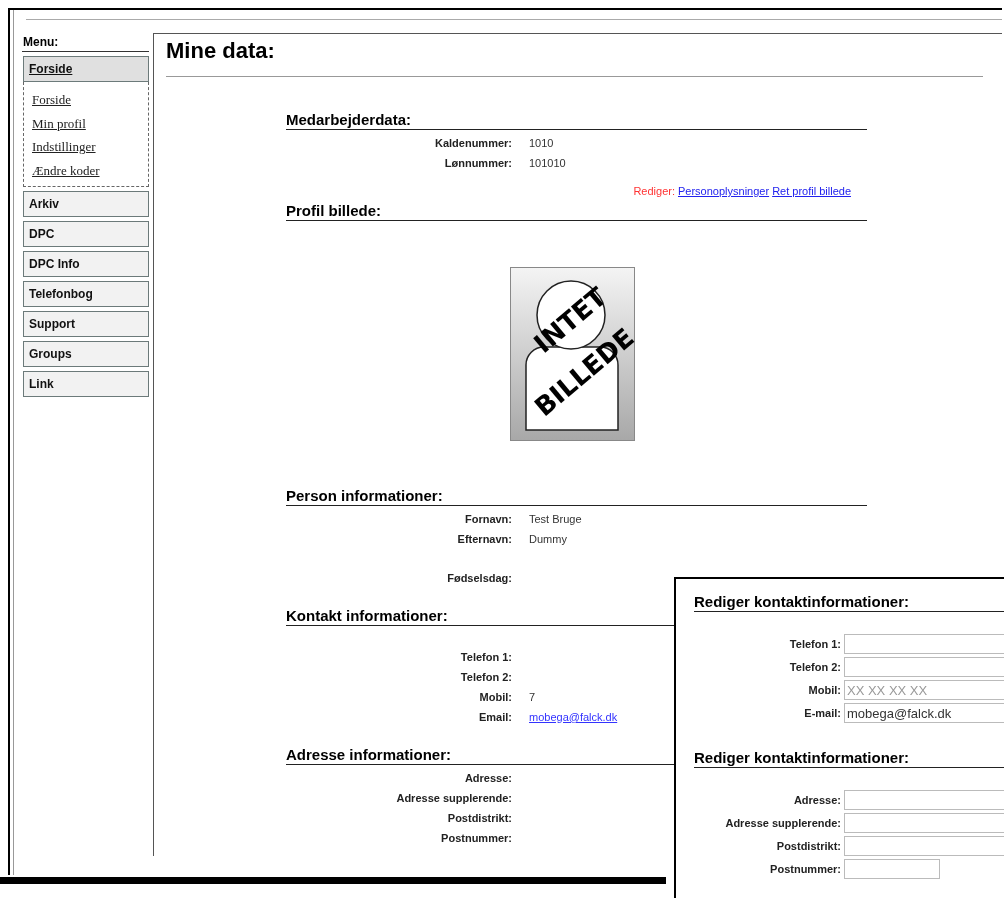 The height and width of the screenshot is (898, 1004). Describe the element at coordinates (555, 519) in the screenshot. I see `field-value: Test Bruge` at that location.